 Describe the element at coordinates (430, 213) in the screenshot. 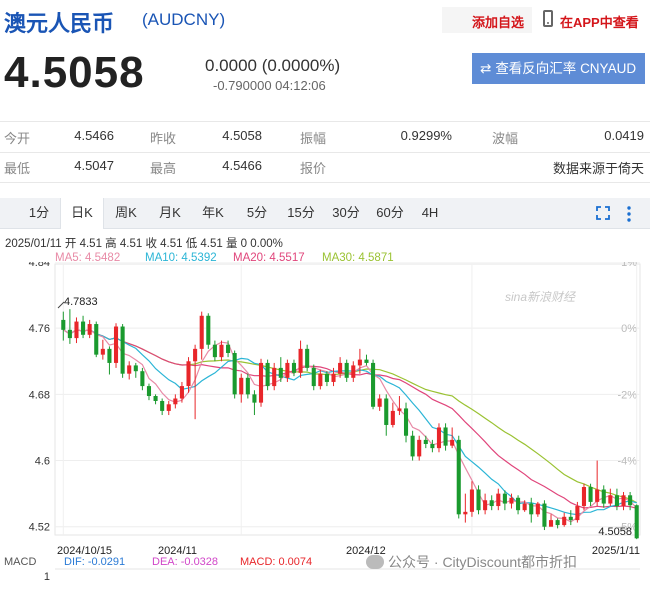

I see `tab-4h: 4H` at that location.